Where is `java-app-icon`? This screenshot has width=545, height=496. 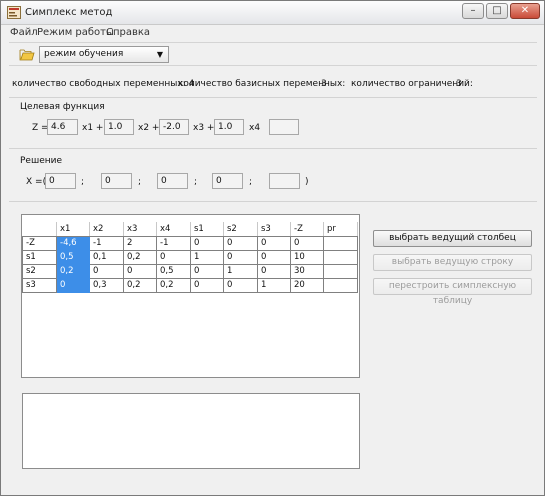 java-app-icon is located at coordinates (14, 12).